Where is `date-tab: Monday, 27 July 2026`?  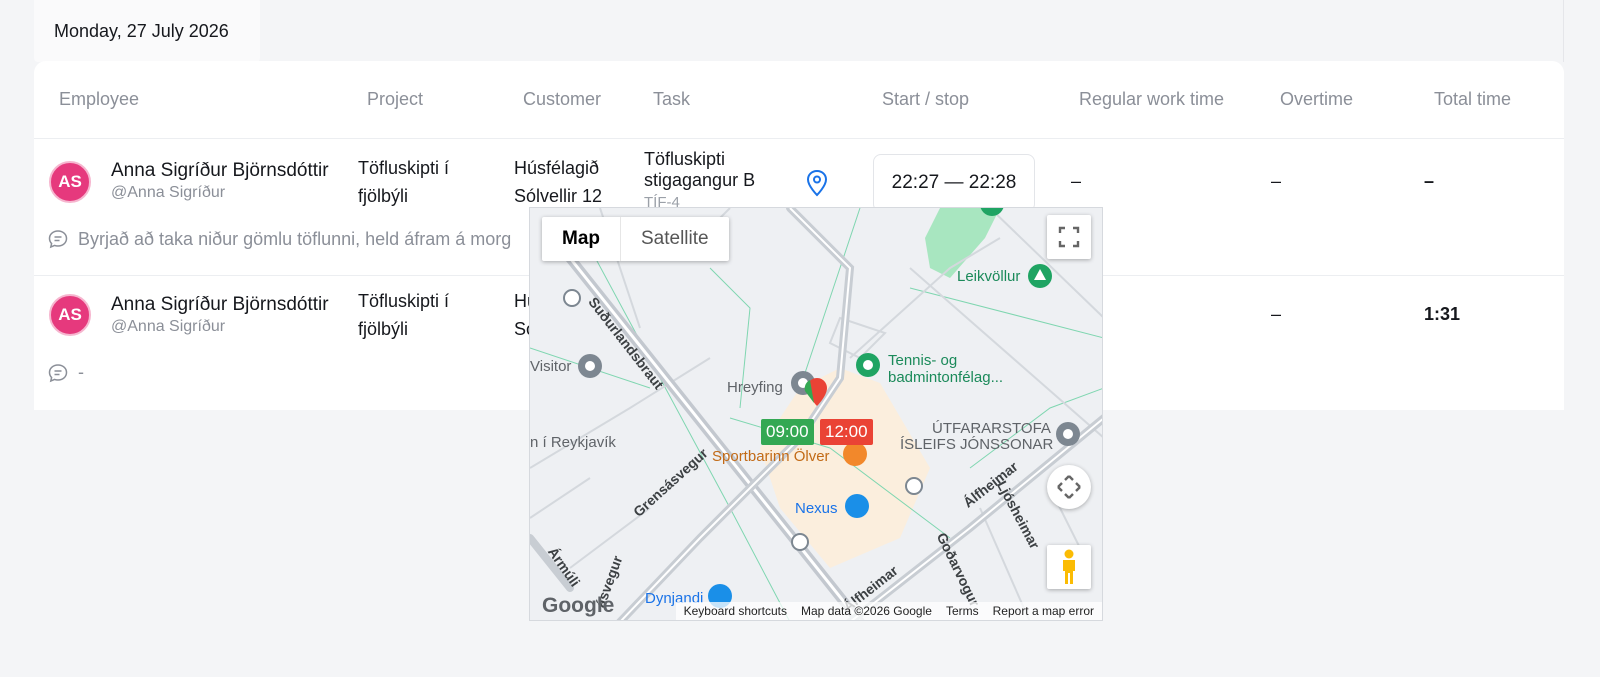 date-tab: Monday, 27 July 2026 is located at coordinates (147, 31).